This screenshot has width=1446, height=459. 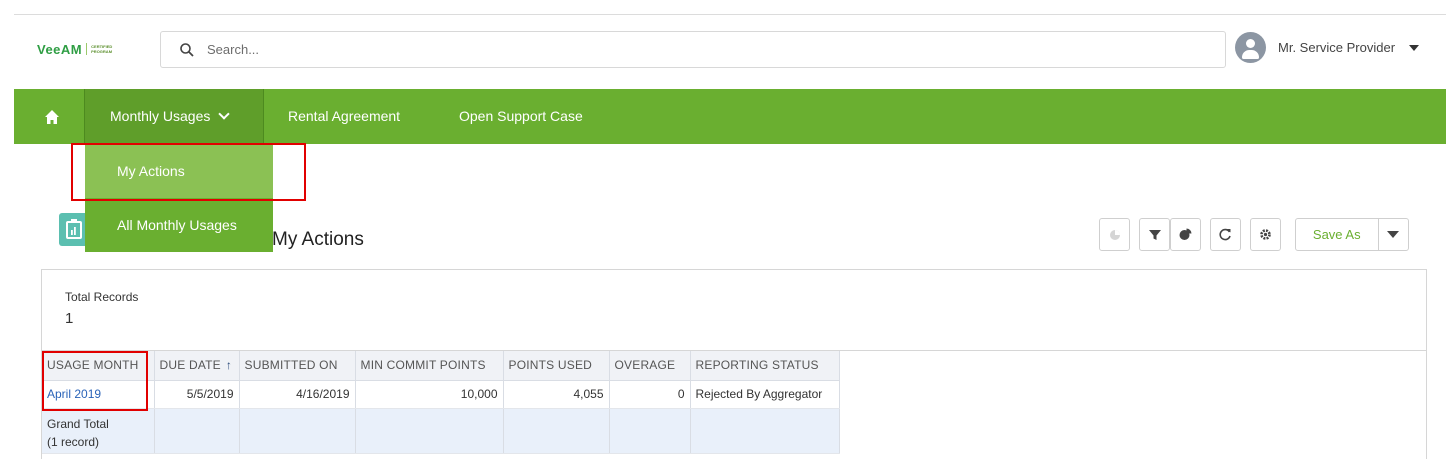 I want to click on cell-submitted-on: 4/16/2019, so click(x=297, y=394).